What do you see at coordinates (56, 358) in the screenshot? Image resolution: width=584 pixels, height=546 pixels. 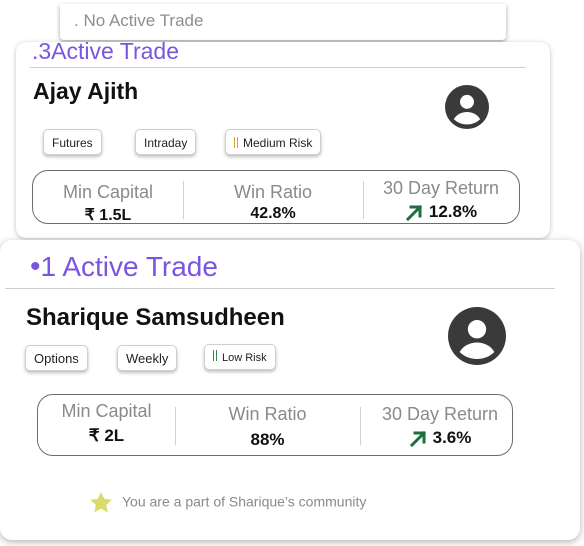 I see `tag-options: Options` at bounding box center [56, 358].